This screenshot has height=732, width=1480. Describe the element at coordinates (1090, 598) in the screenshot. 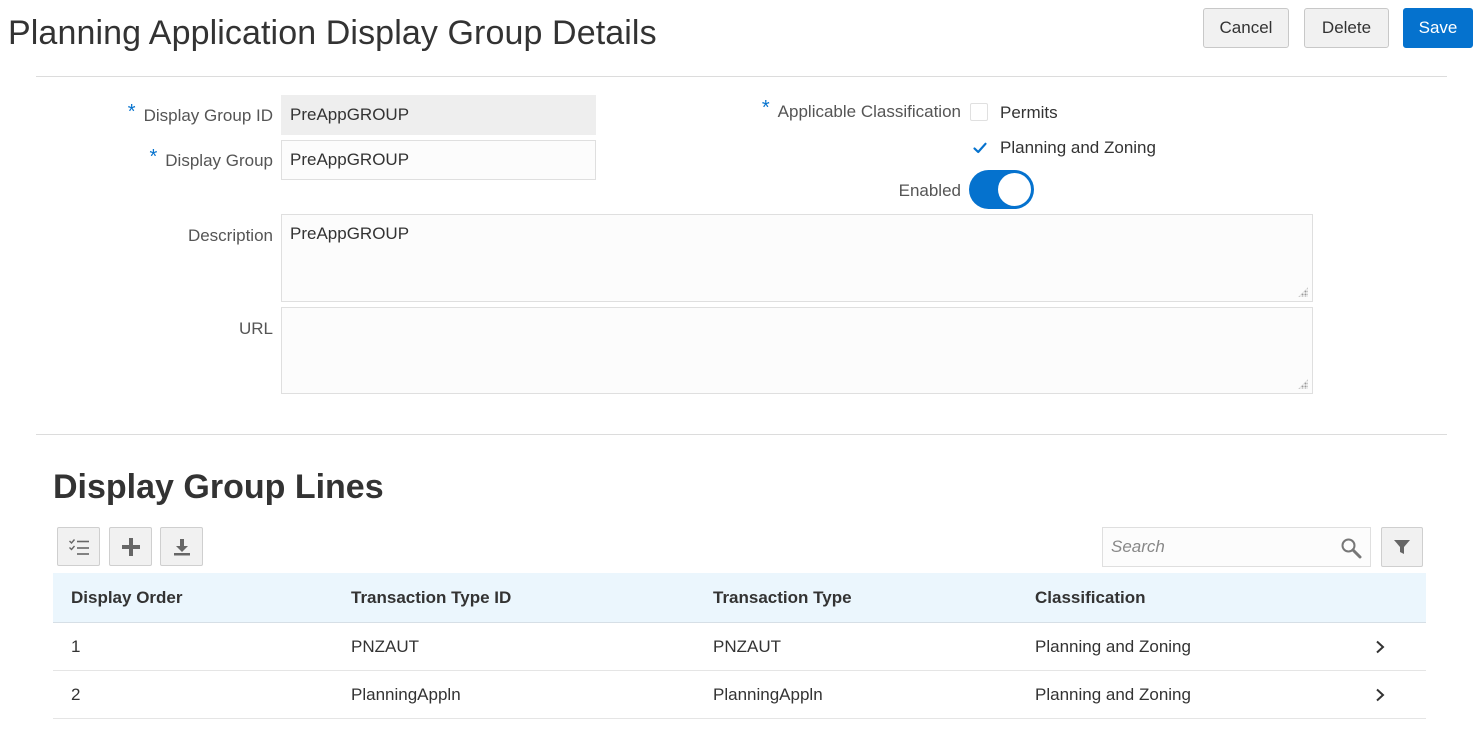

I see `column-header-classification: Classification` at that location.